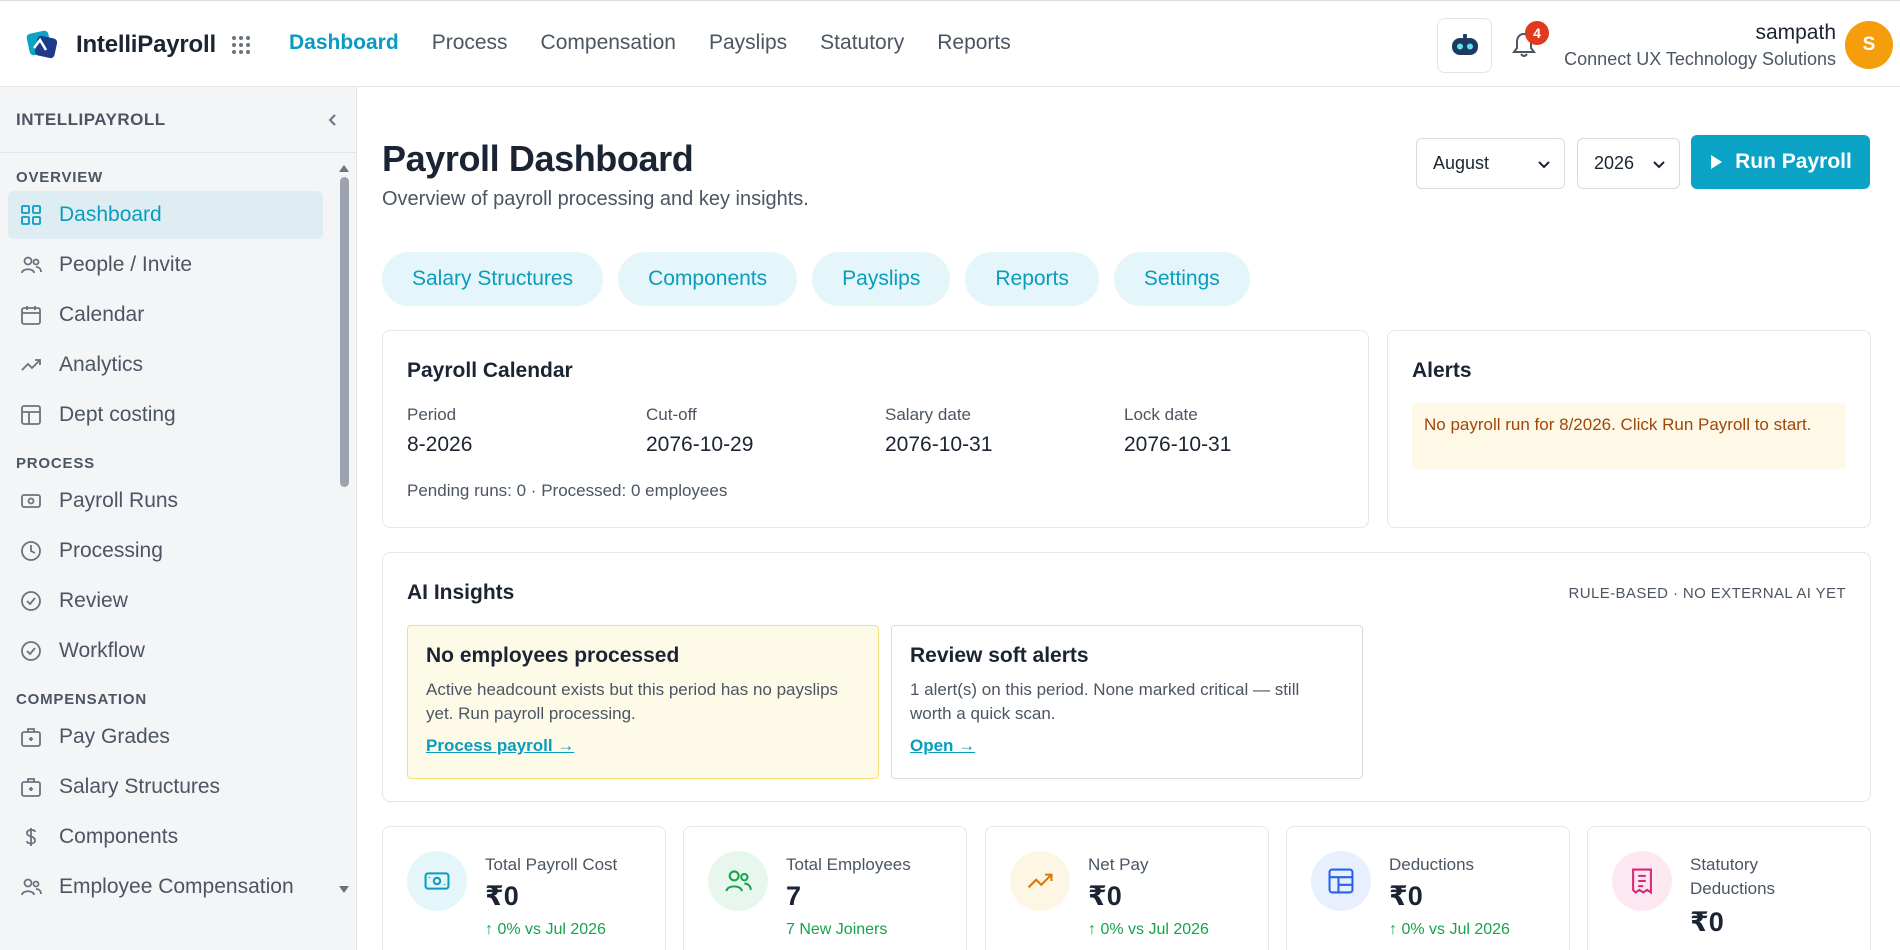 This screenshot has width=1900, height=950. What do you see at coordinates (551, 864) in the screenshot?
I see `stat-label: Total Payroll Cost` at bounding box center [551, 864].